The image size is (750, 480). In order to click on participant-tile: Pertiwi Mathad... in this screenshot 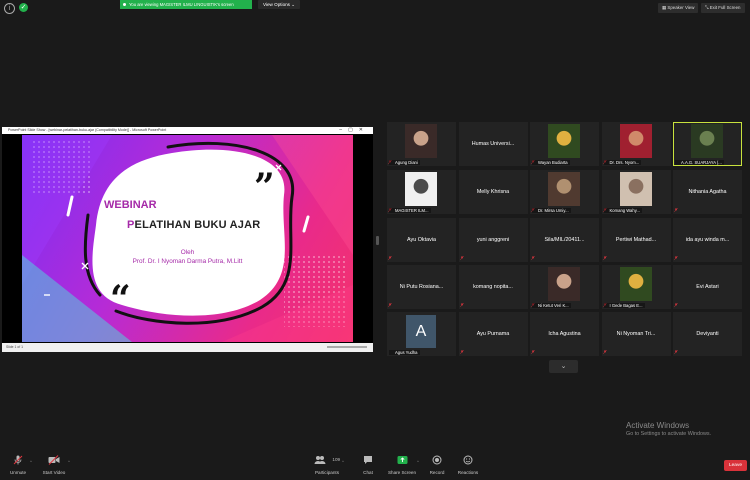, I will do `click(636, 240)`.